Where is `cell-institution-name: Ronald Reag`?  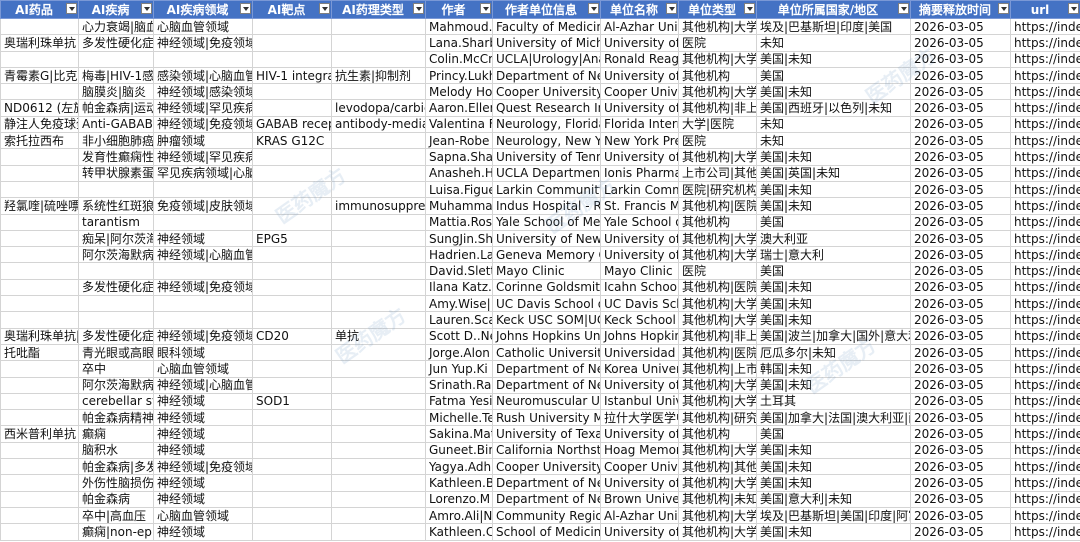 cell-institution-name: Ronald Reag is located at coordinates (639, 59).